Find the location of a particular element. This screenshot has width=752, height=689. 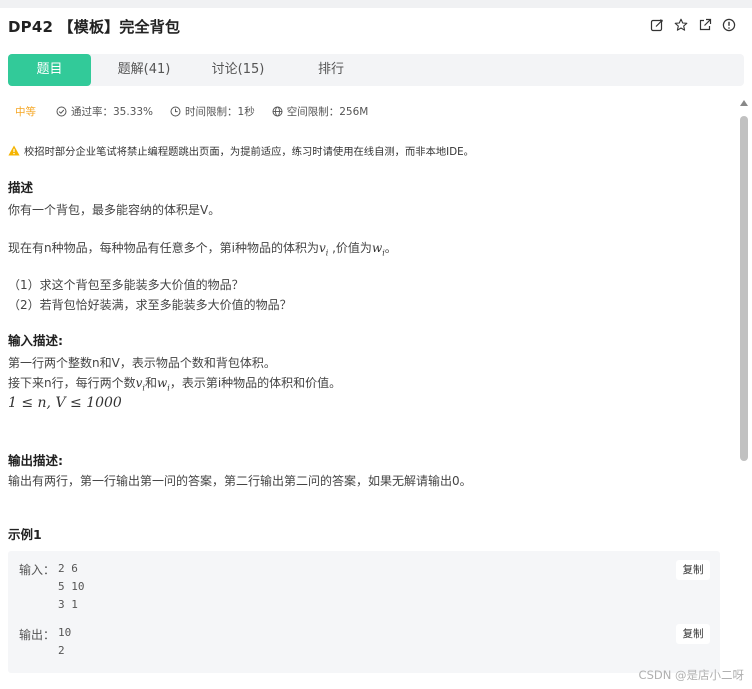

space-limit: 空间限制：256M is located at coordinates (320, 111).